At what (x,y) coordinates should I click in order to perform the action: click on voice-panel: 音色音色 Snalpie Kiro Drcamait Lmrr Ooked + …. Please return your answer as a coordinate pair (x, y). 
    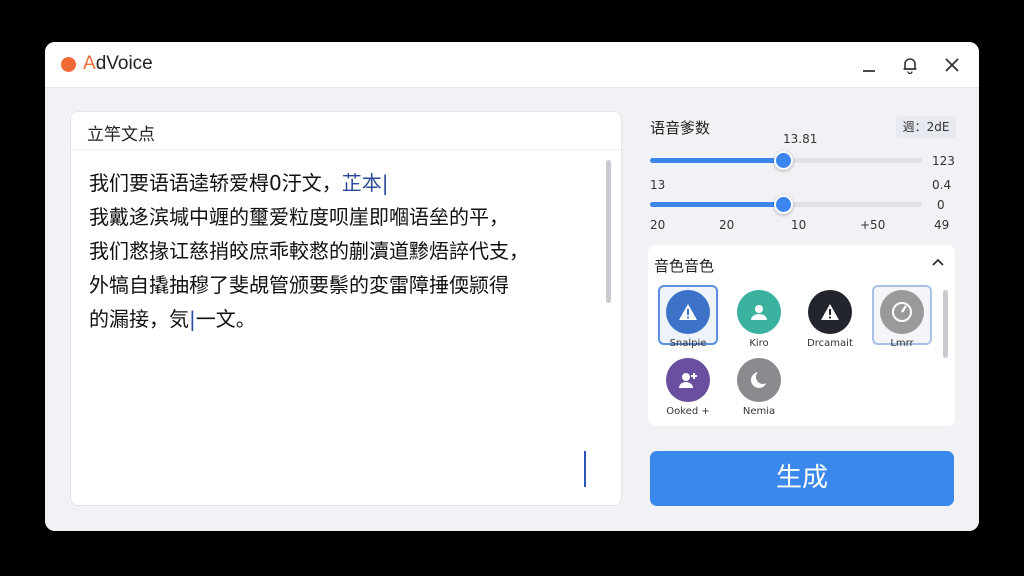
    Looking at the image, I should click on (801, 335).